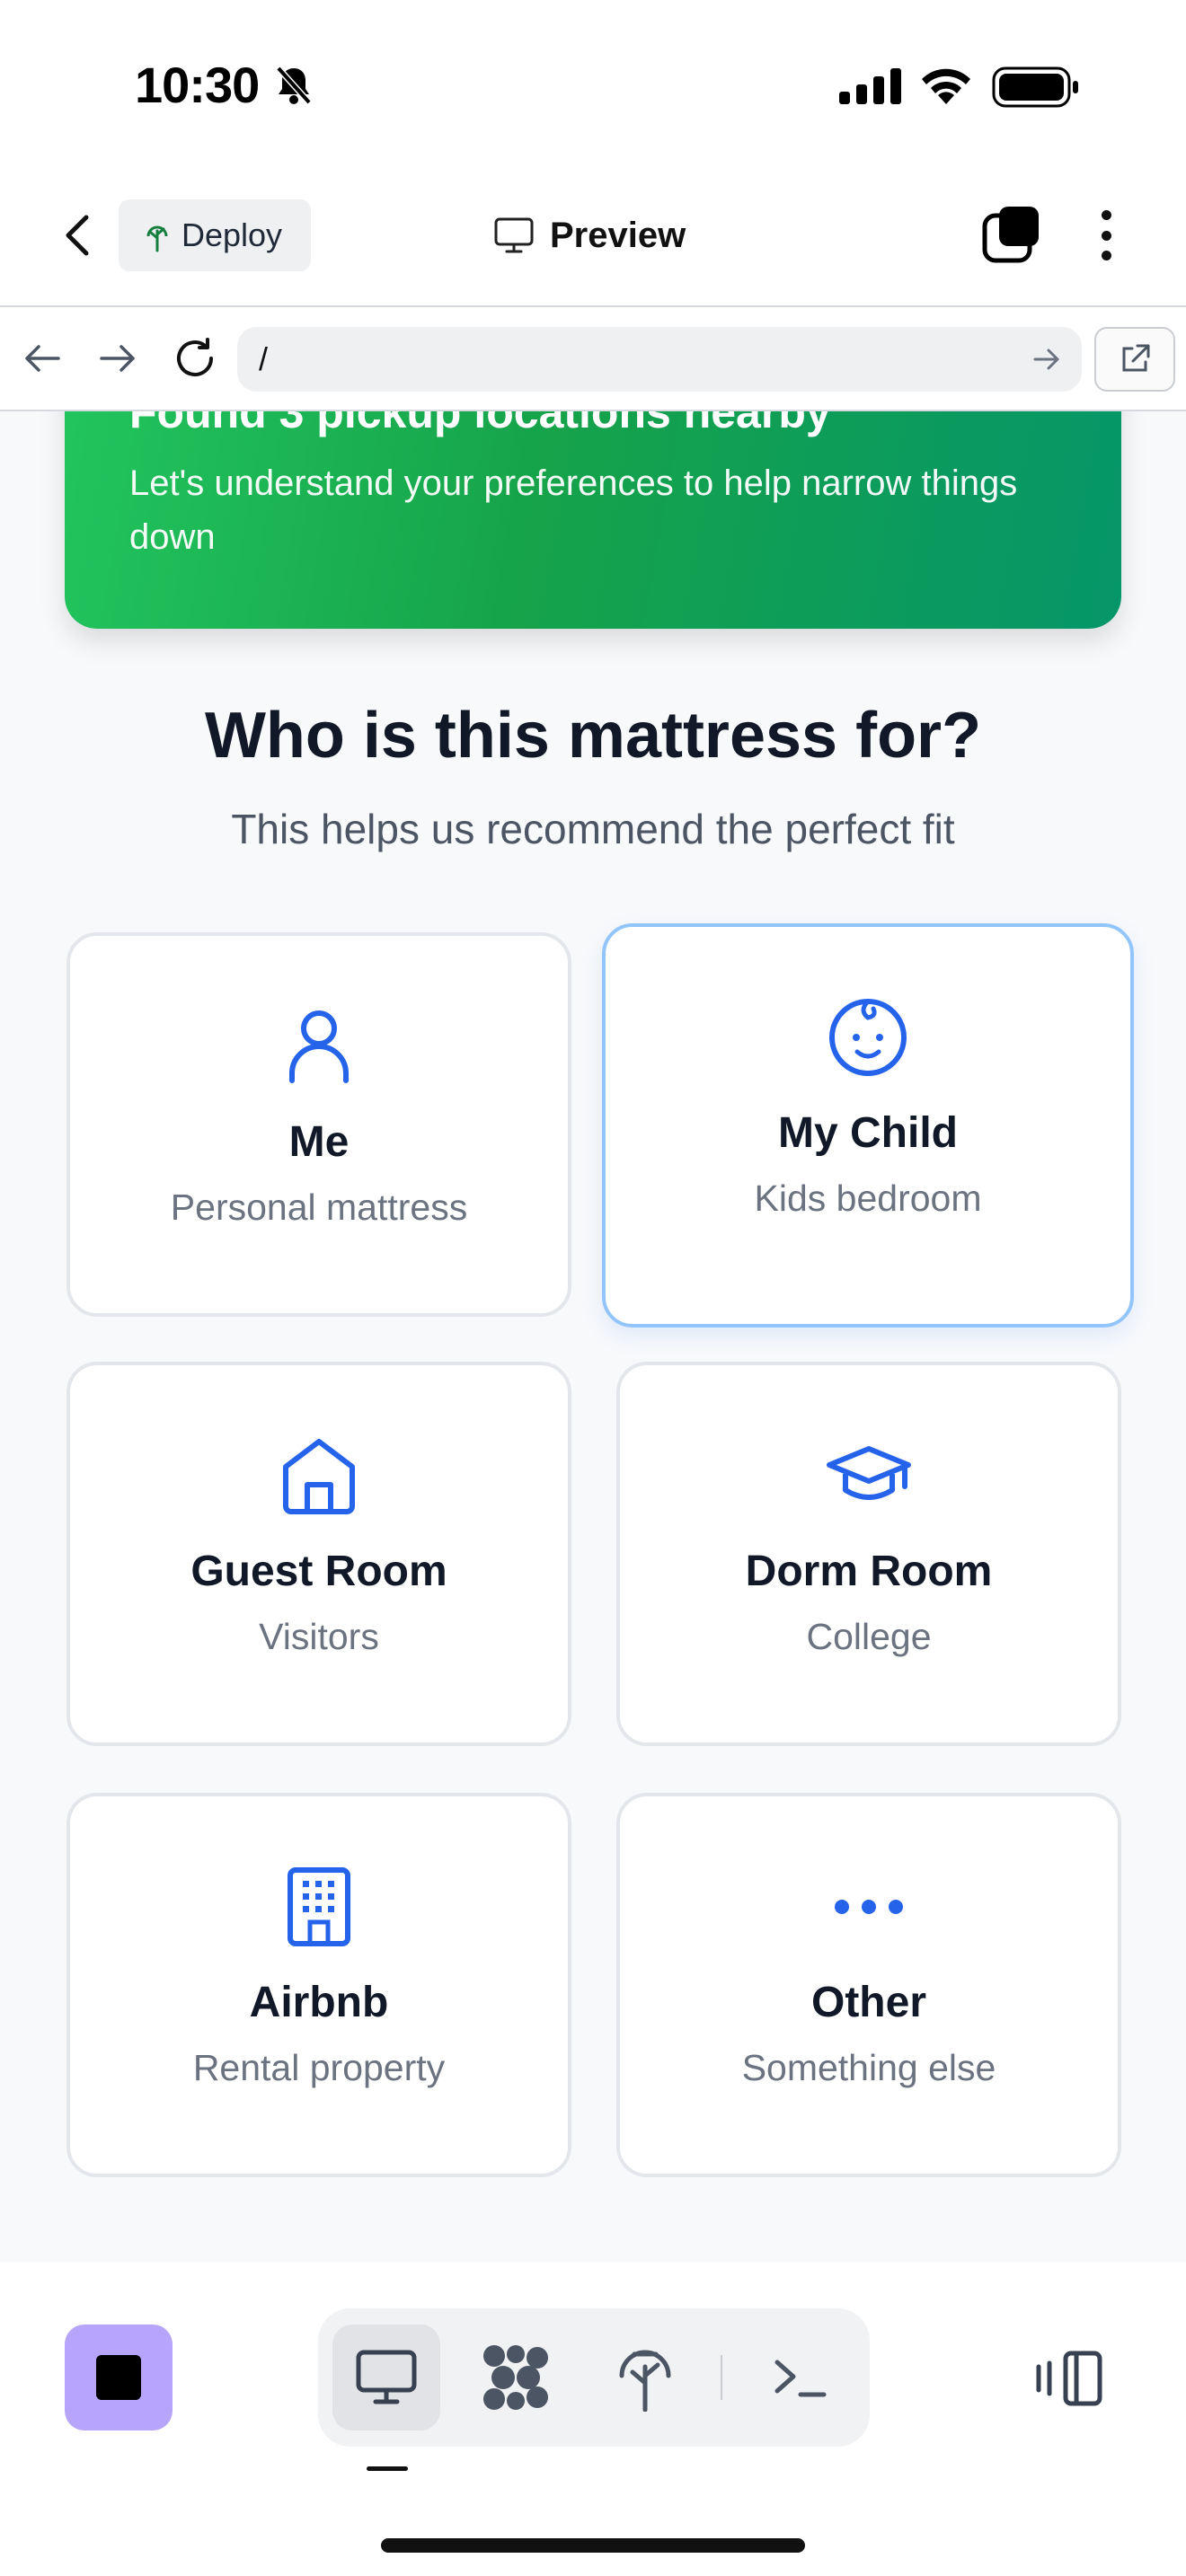  Describe the element at coordinates (319, 2002) in the screenshot. I see `option-title: Airbnb` at that location.